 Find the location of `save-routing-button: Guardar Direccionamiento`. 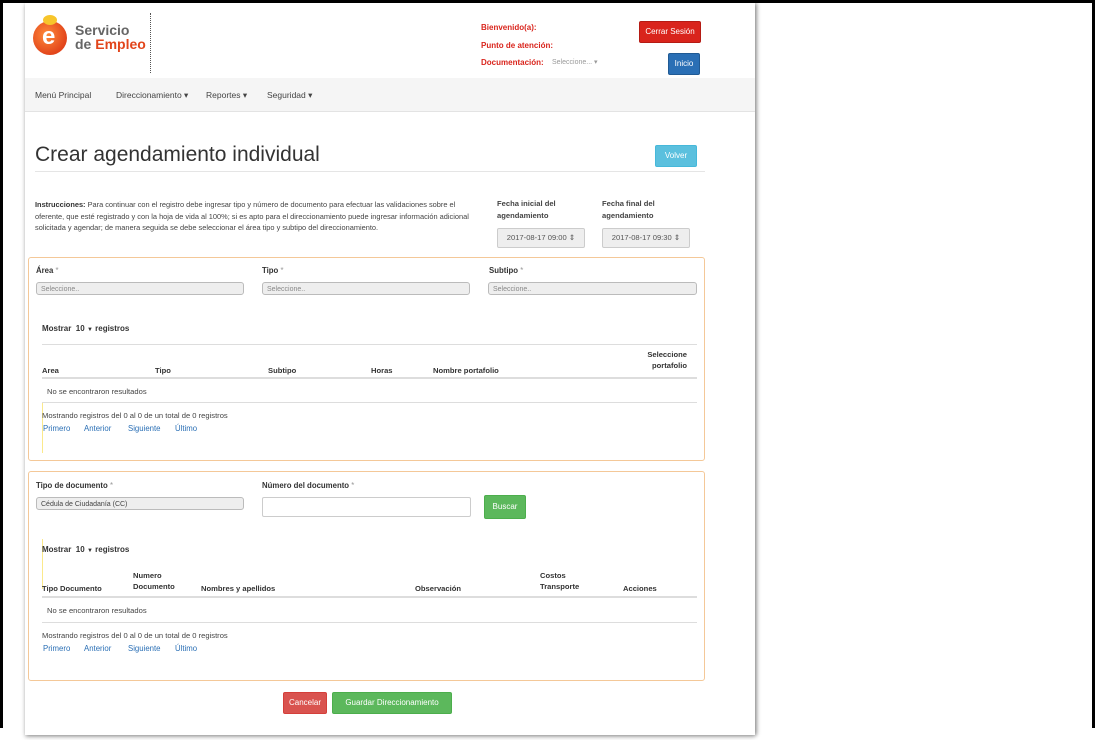

save-routing-button: Guardar Direccionamiento is located at coordinates (392, 703).